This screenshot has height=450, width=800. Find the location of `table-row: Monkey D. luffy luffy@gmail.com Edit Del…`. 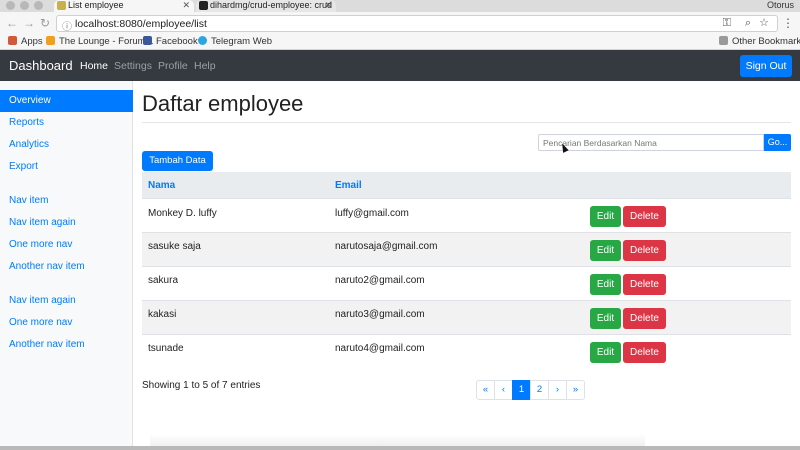

table-row: Monkey D. luffy luffy@gmail.com Edit Del… is located at coordinates (466, 215).